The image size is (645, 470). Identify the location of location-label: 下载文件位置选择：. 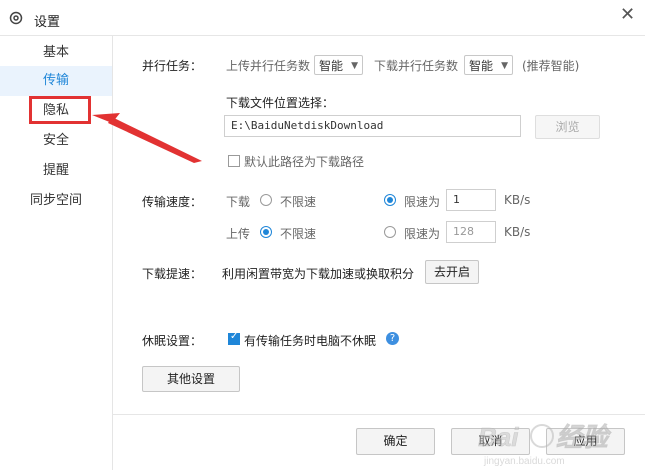
(280, 103).